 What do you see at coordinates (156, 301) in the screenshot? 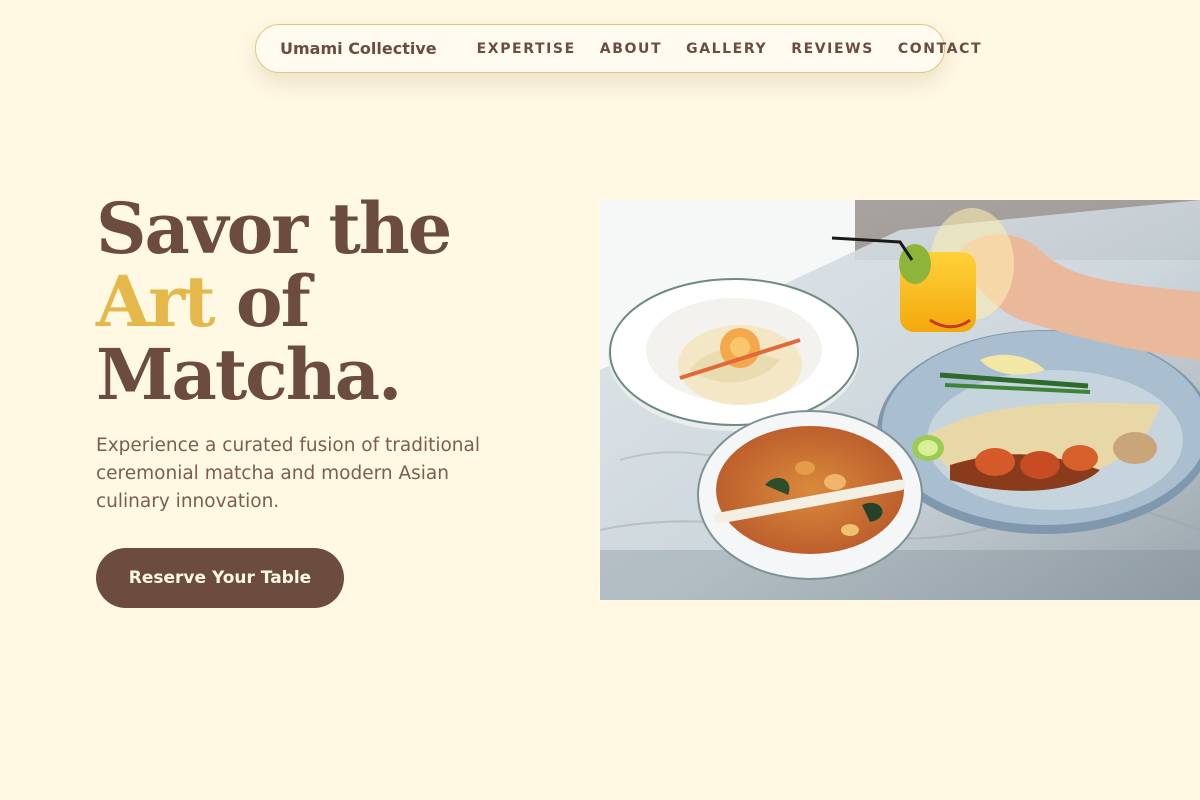
I see `headline-accent-word: Art` at bounding box center [156, 301].